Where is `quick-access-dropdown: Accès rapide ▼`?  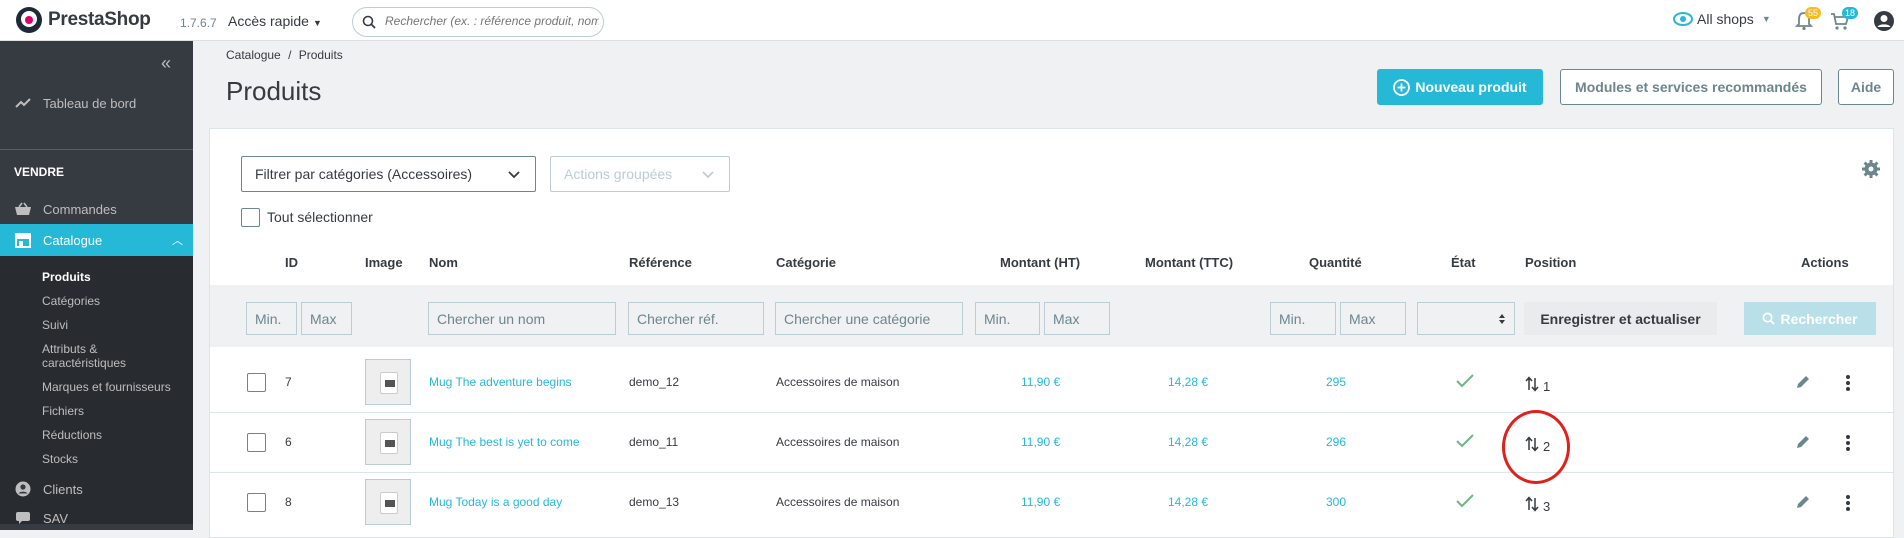 quick-access-dropdown: Accès rapide ▼ is located at coordinates (275, 21).